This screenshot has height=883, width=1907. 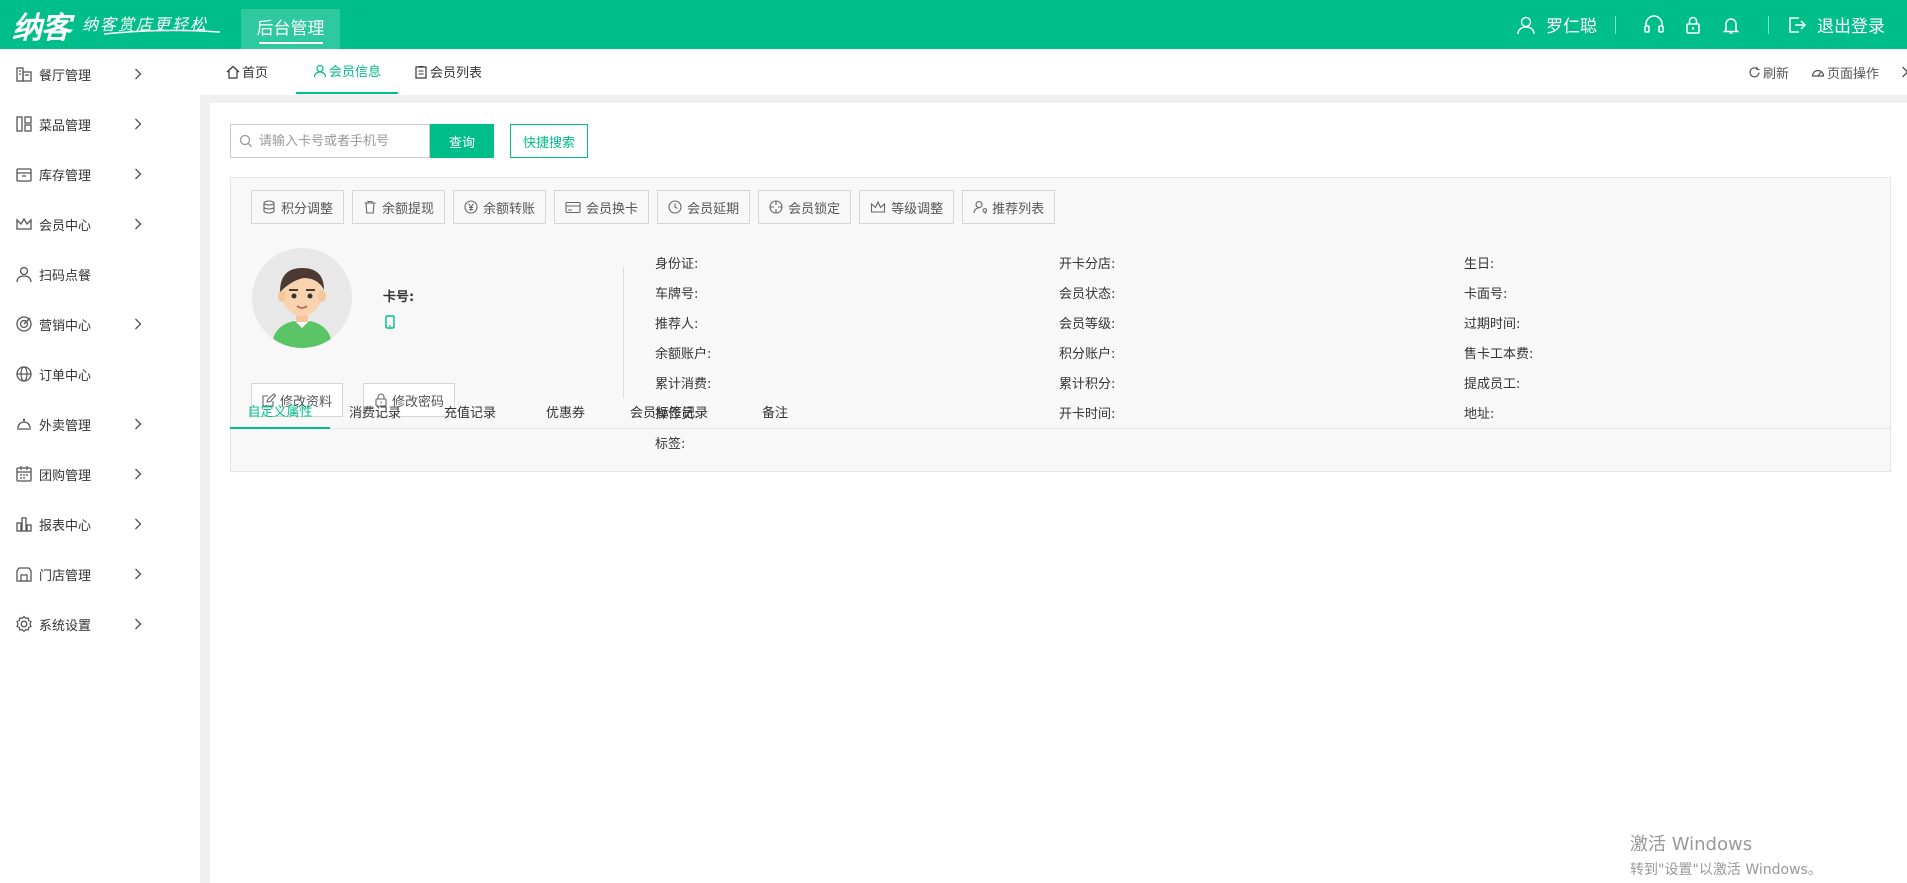 I want to click on change-card-button: 会员换卡, so click(x=602, y=207).